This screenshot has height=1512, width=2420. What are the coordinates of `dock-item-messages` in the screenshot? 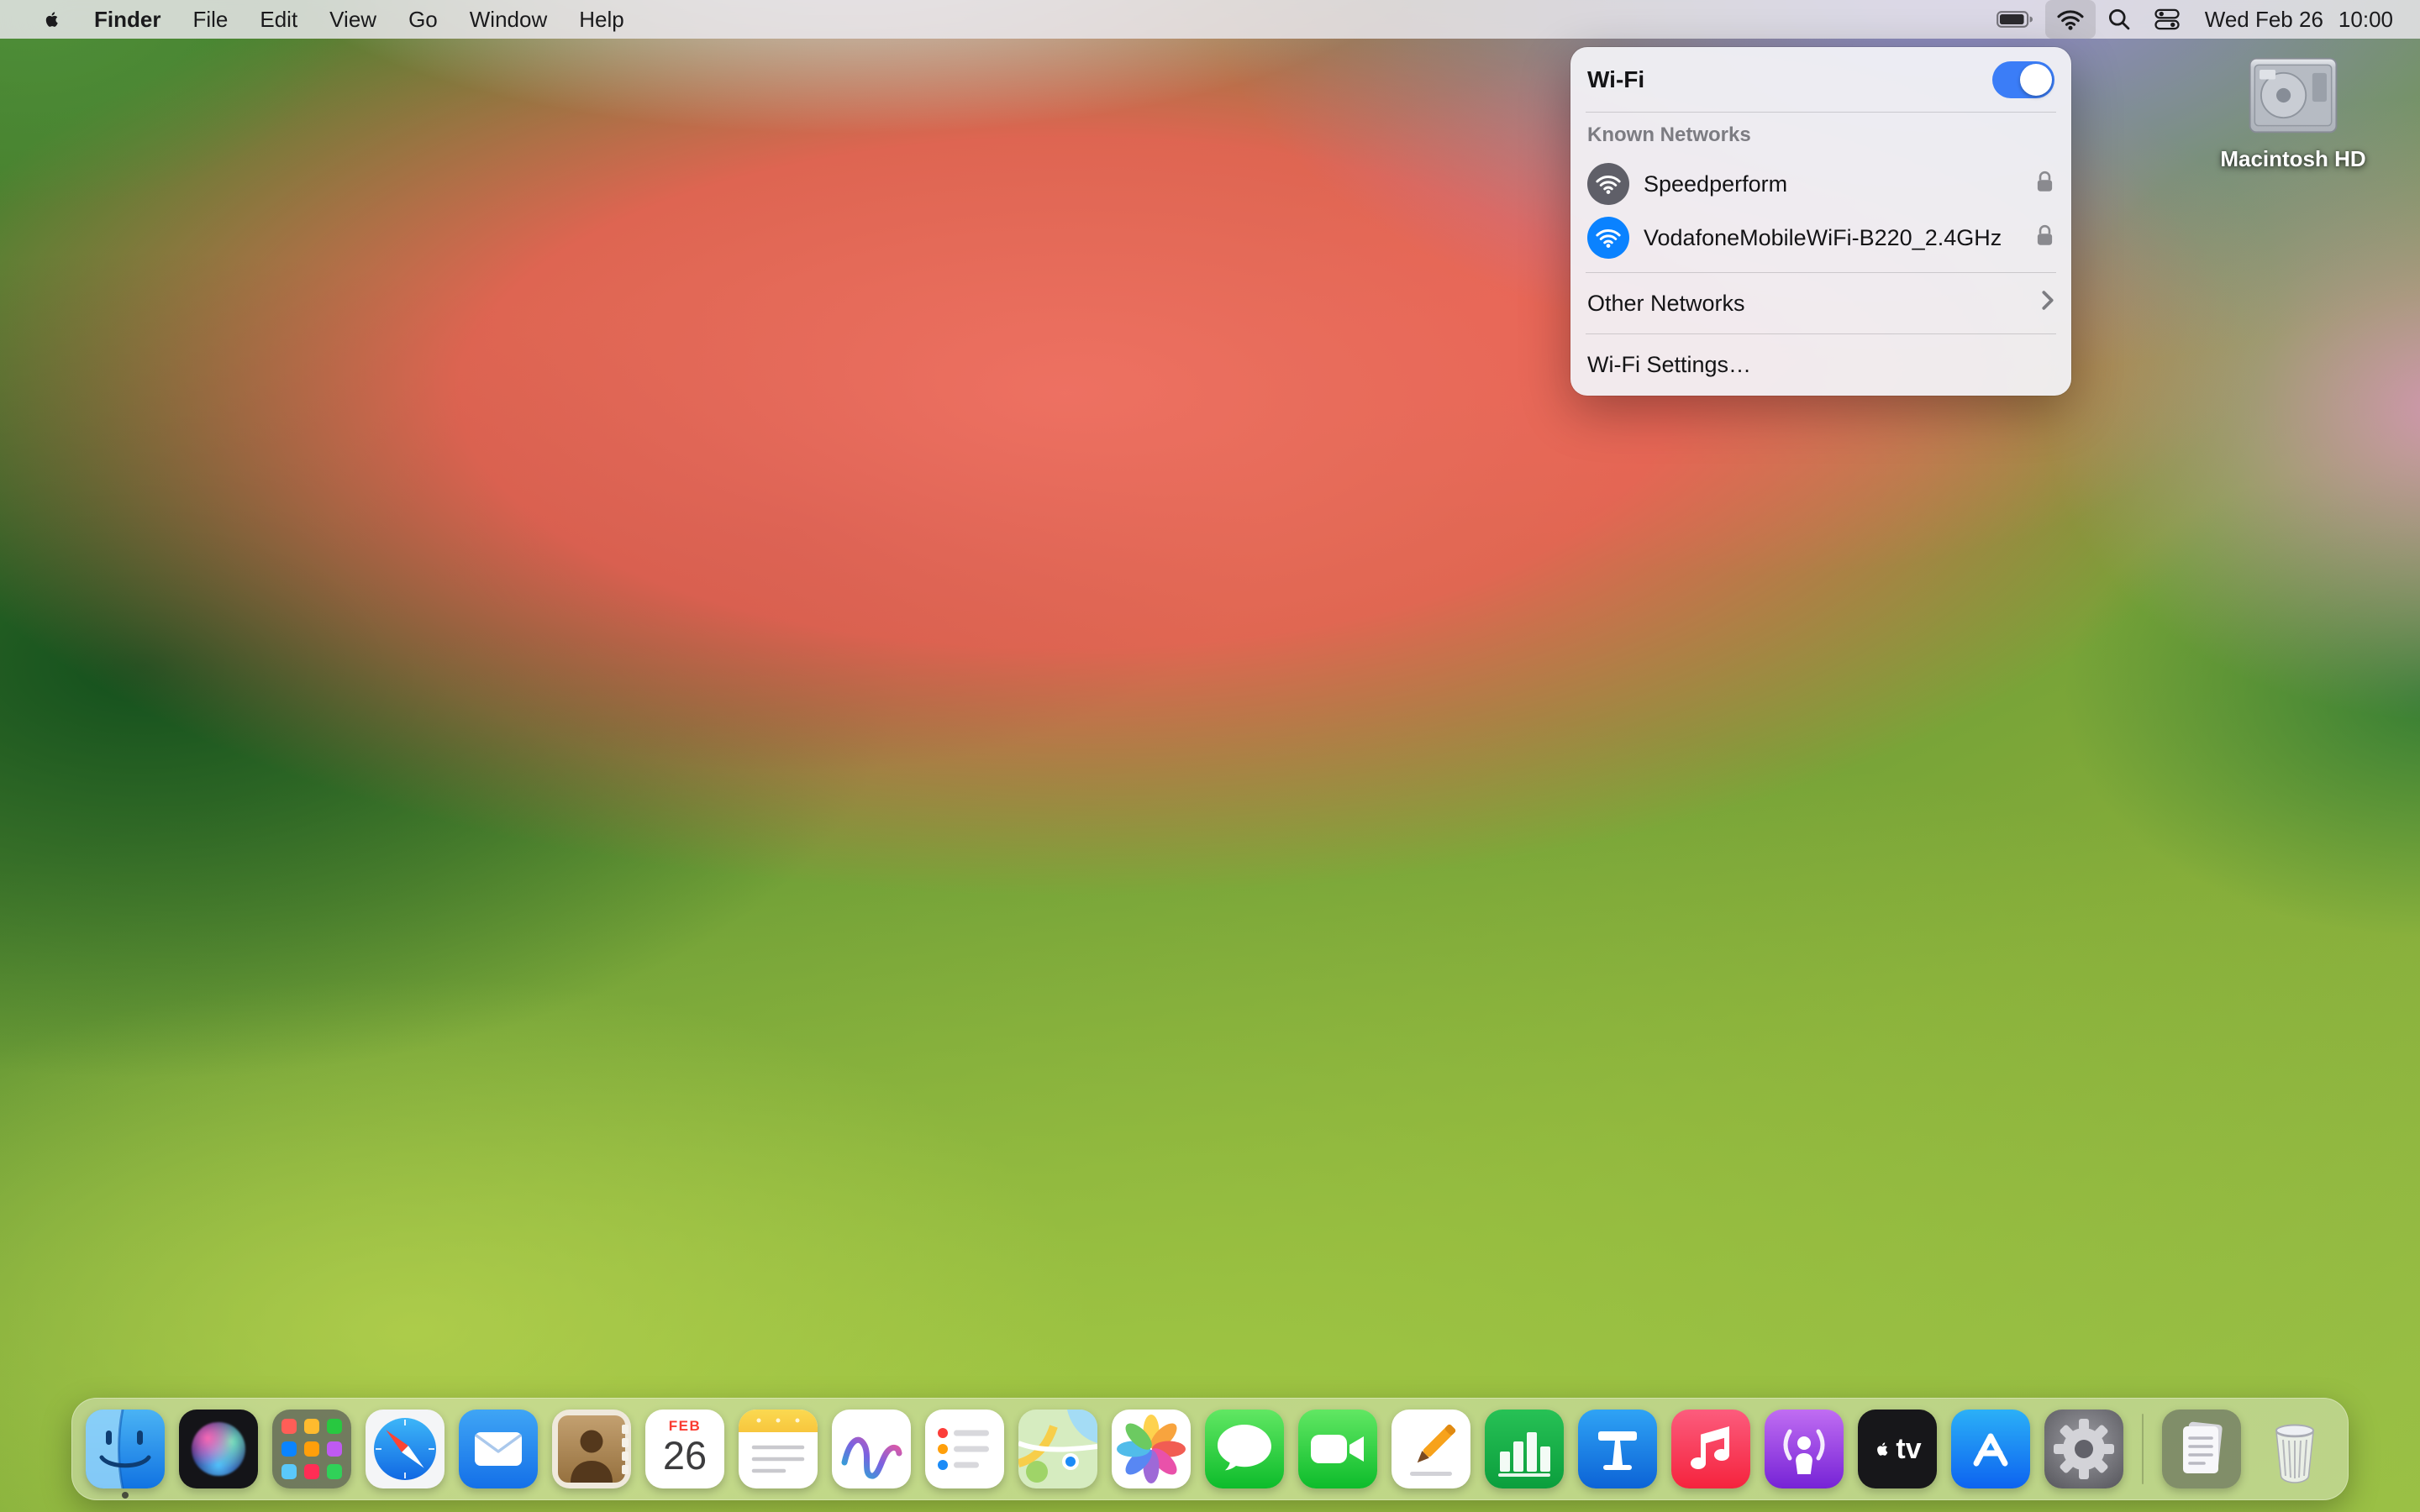 It's located at (1244, 1449).